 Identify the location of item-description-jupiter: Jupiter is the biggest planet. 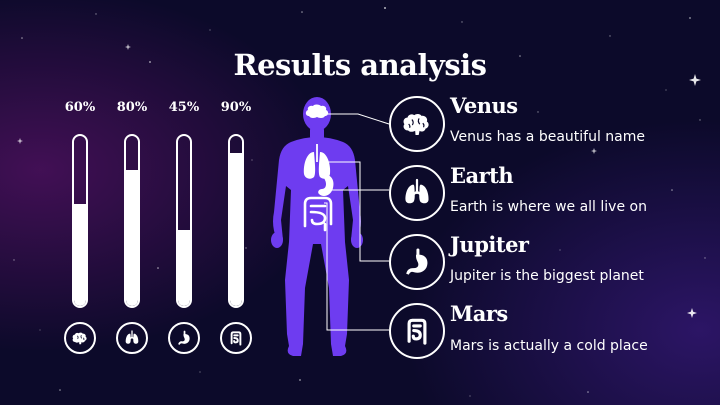
(547, 276).